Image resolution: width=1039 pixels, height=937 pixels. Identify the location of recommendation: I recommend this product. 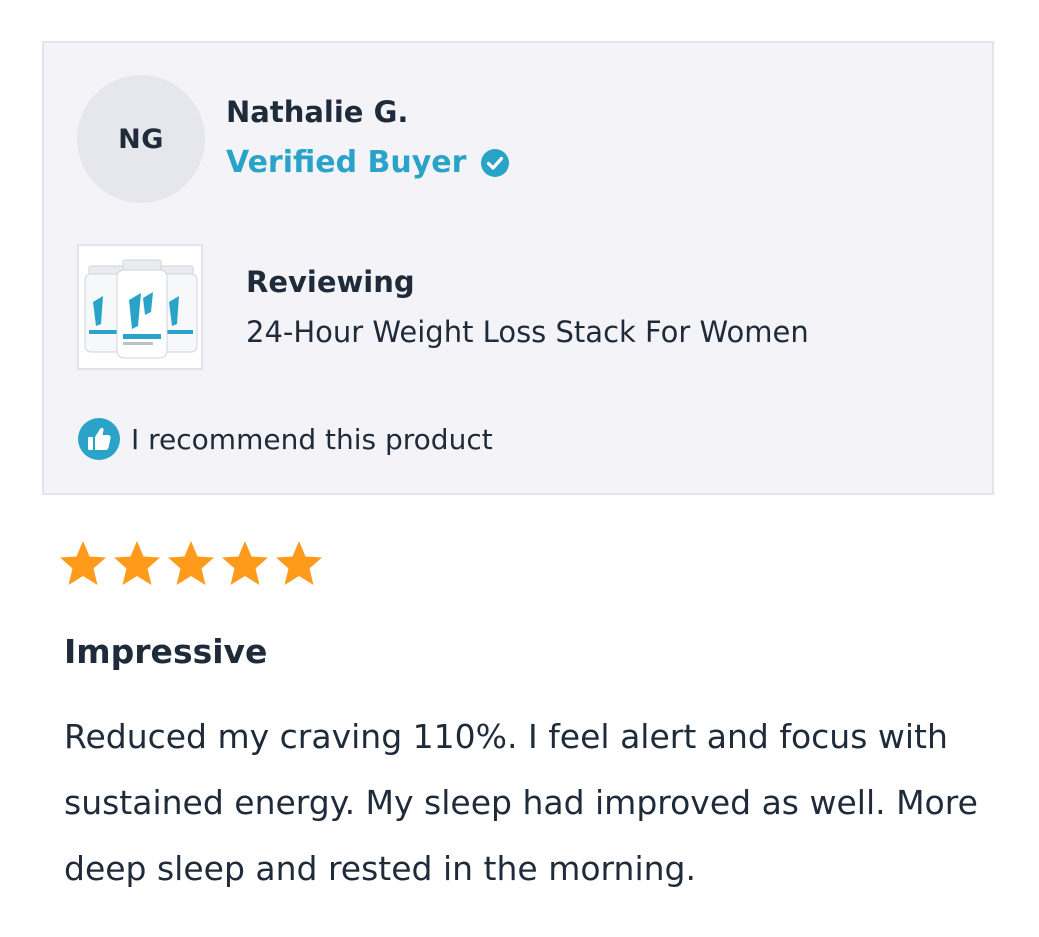
(285, 439).